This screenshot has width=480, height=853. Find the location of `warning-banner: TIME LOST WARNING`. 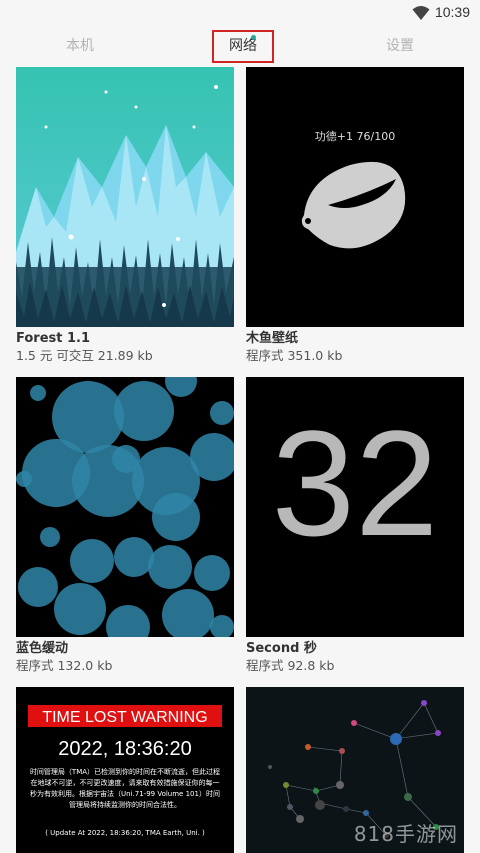

warning-banner: TIME LOST WARNING is located at coordinates (124, 717).